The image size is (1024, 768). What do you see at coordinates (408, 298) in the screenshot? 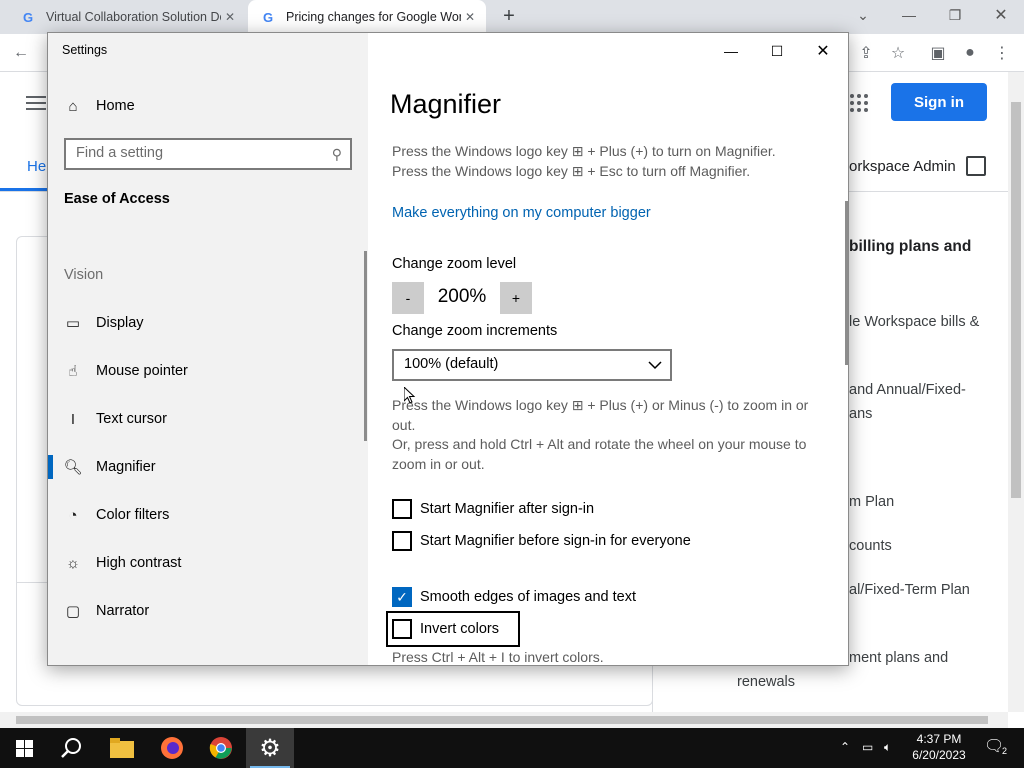
I see `zoom-out-button: -` at bounding box center [408, 298].